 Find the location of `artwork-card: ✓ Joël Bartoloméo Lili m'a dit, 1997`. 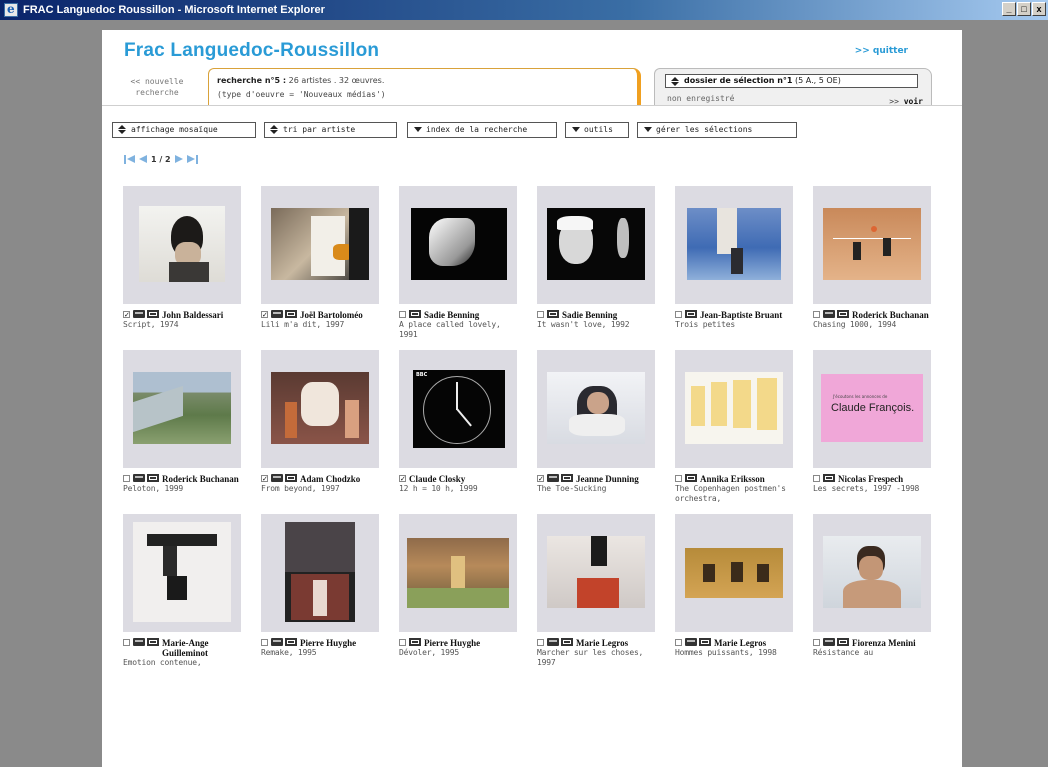

artwork-card: ✓ Joël Bartoloméo Lili m'a dit, 1997 is located at coordinates (321, 271).